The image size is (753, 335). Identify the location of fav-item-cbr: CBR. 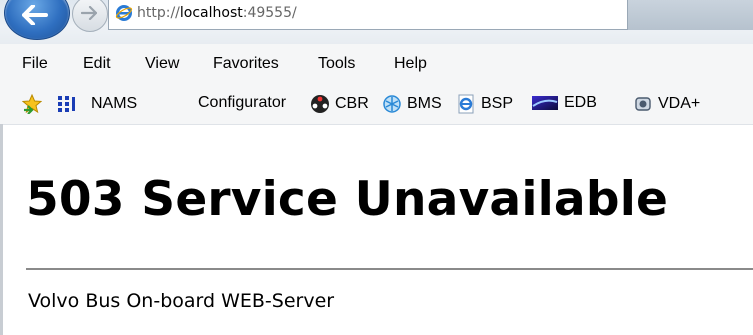
(339, 104).